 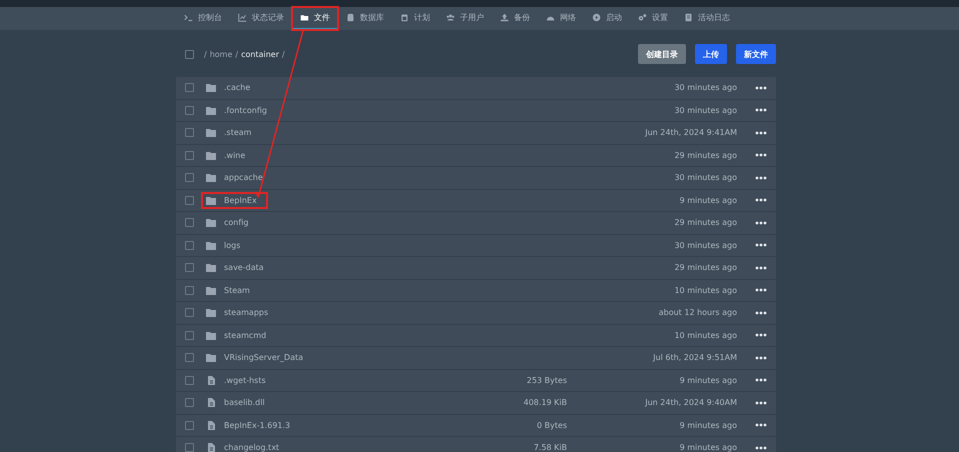 What do you see at coordinates (653, 18) in the screenshot?
I see `nav-tab: 设置` at bounding box center [653, 18].